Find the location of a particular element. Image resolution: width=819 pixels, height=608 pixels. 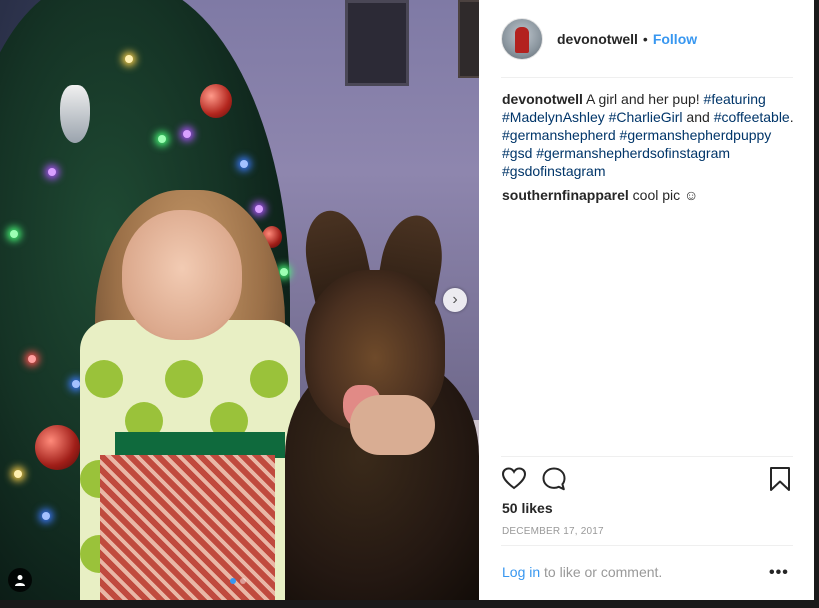

comment-author: southernfinapparel is located at coordinates (565, 195).